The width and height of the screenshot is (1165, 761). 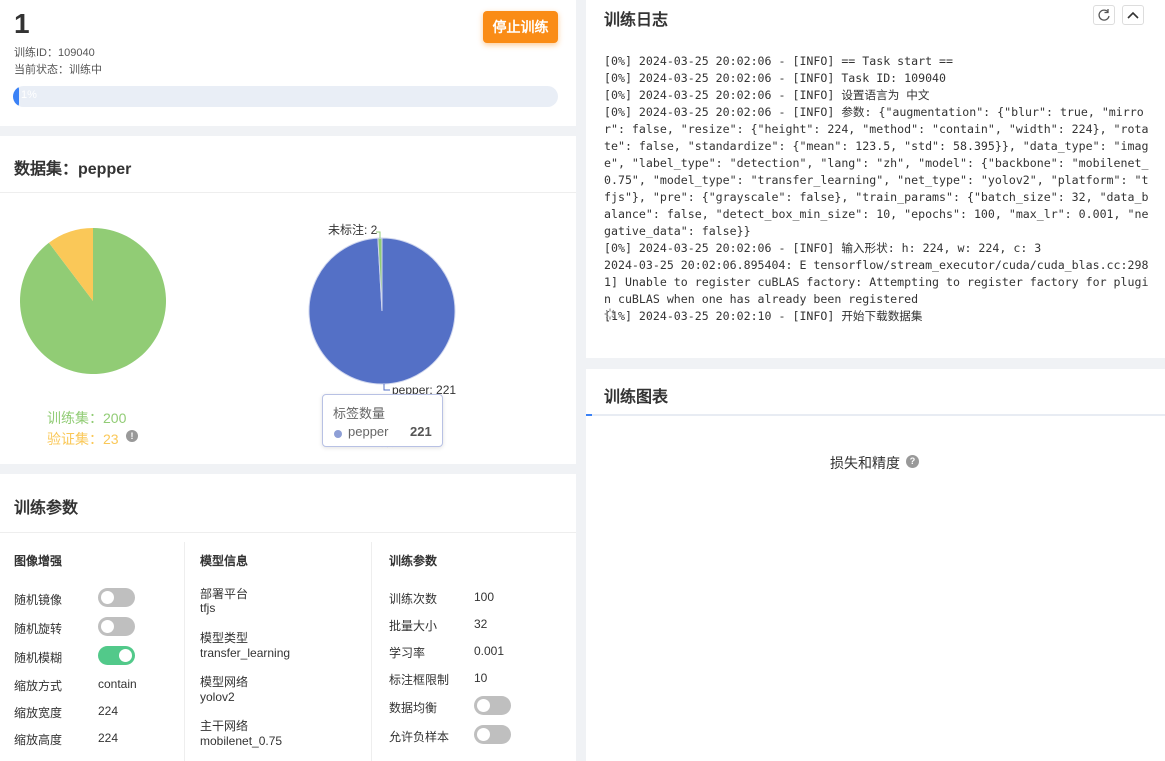 I want to click on model-type-value: transfer_learning, so click(x=245, y=653).